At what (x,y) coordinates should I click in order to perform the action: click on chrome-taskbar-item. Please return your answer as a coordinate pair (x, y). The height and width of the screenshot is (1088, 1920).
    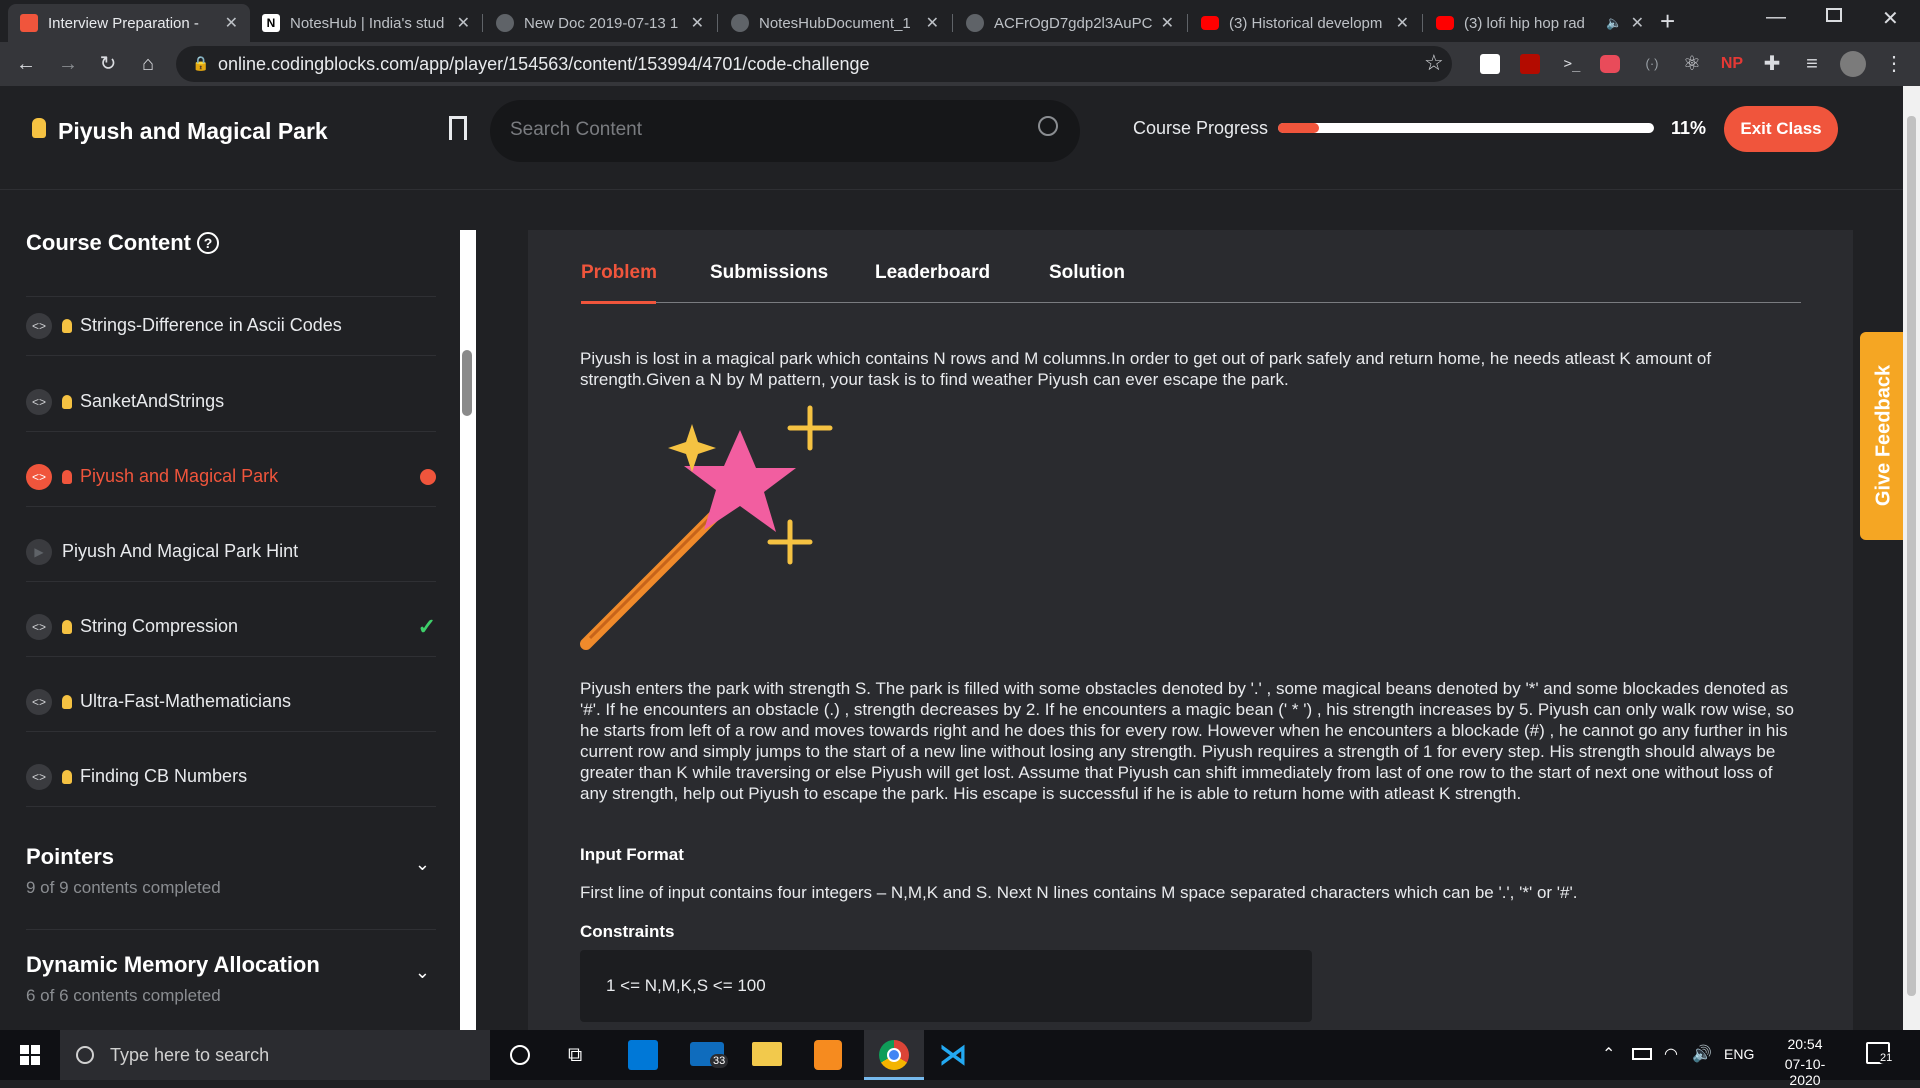
    Looking at the image, I should click on (894, 1055).